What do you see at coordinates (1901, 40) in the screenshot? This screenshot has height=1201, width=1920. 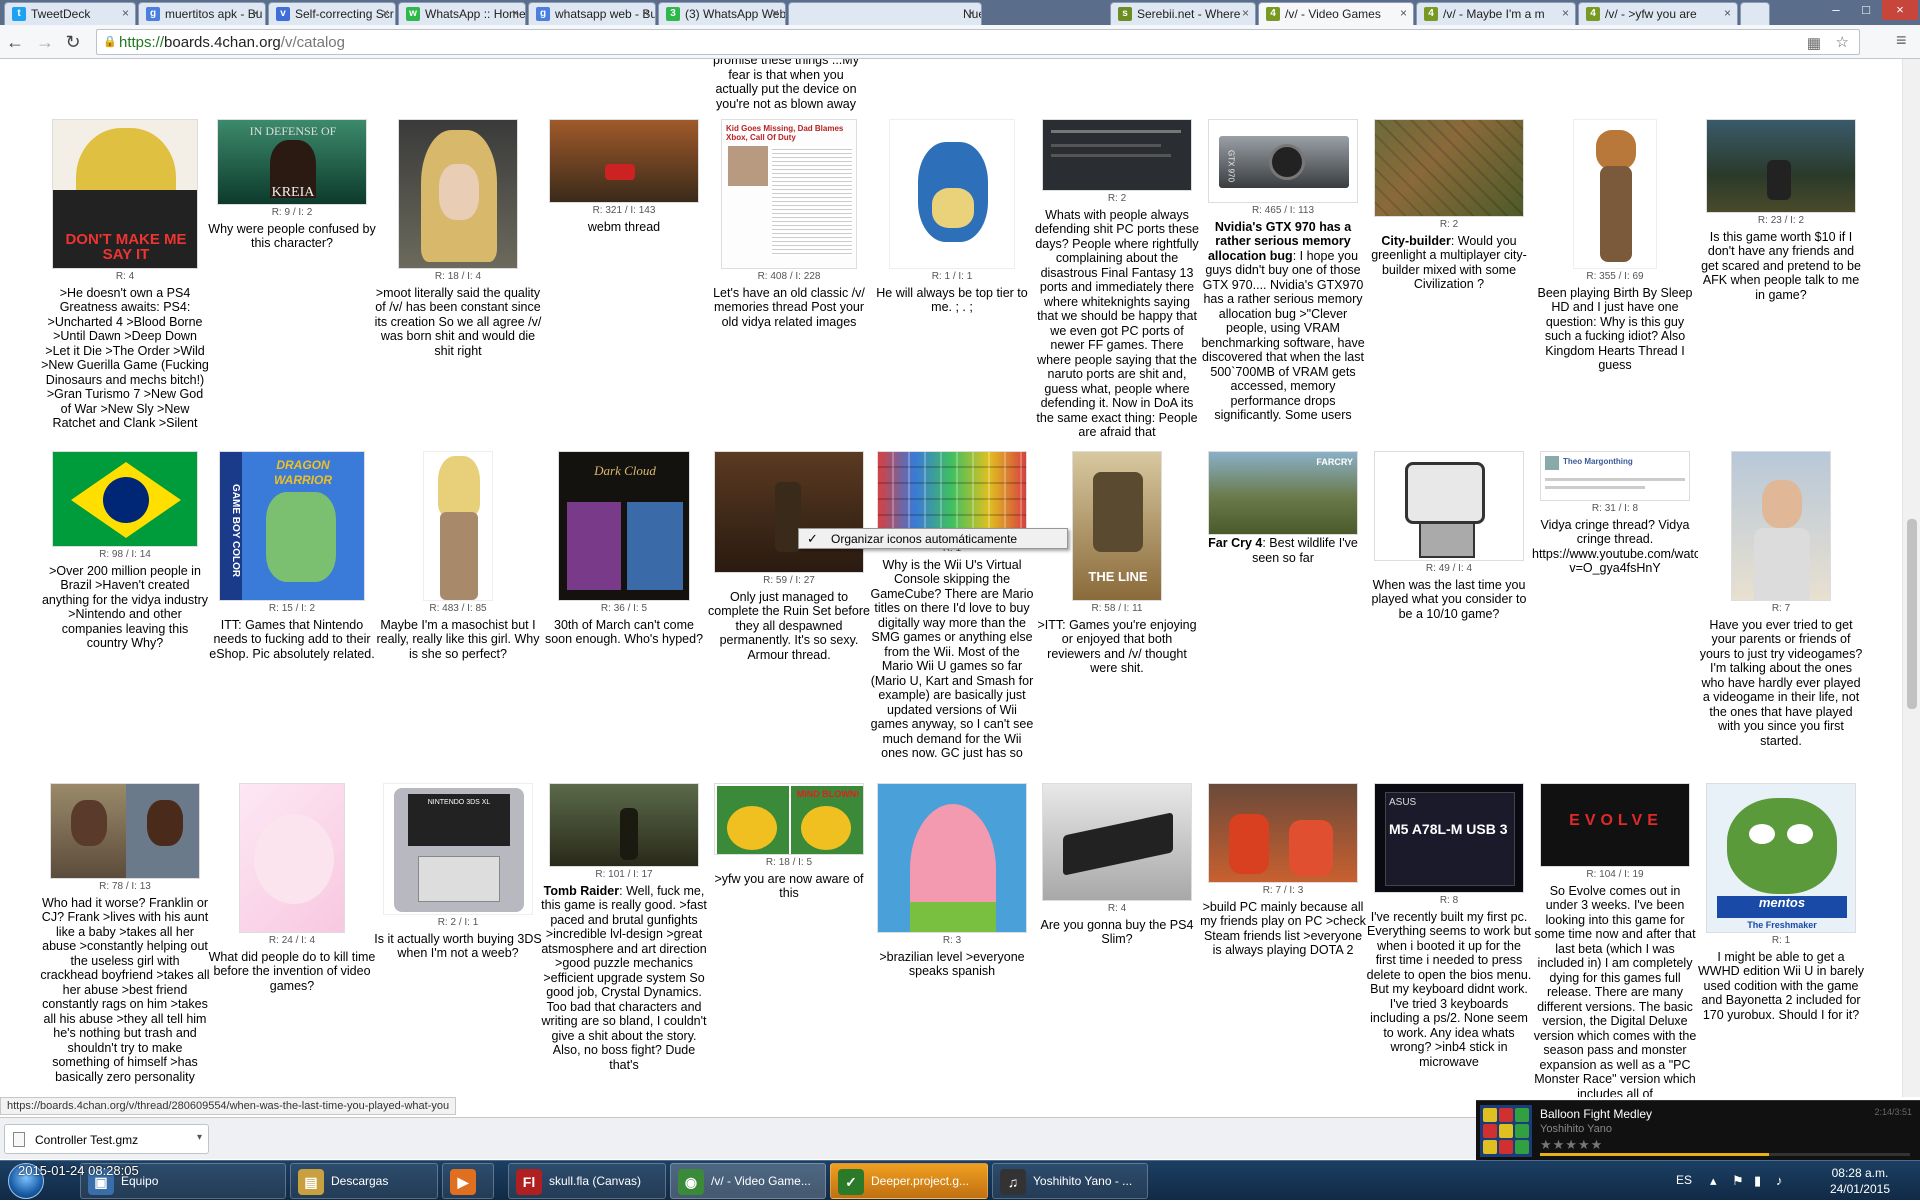 I see `menu-icon: ≡` at bounding box center [1901, 40].